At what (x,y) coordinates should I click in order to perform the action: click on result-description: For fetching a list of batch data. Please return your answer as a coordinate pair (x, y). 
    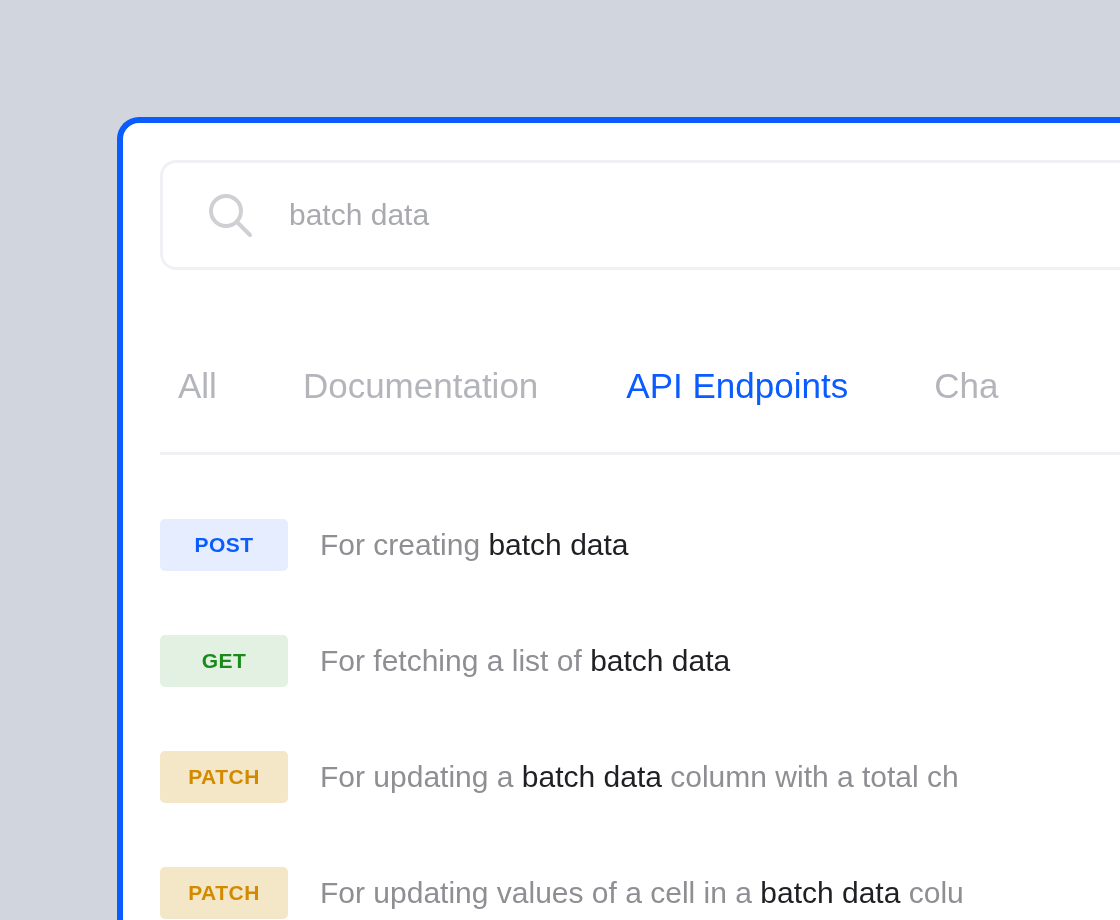
    Looking at the image, I should click on (525, 661).